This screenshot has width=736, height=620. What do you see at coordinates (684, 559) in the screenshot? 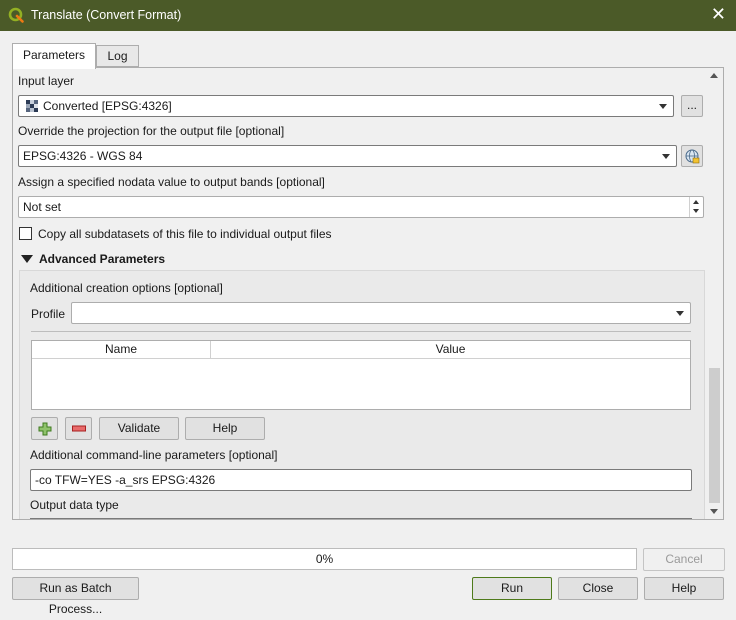
I see `cancel-button: Cancel` at bounding box center [684, 559].